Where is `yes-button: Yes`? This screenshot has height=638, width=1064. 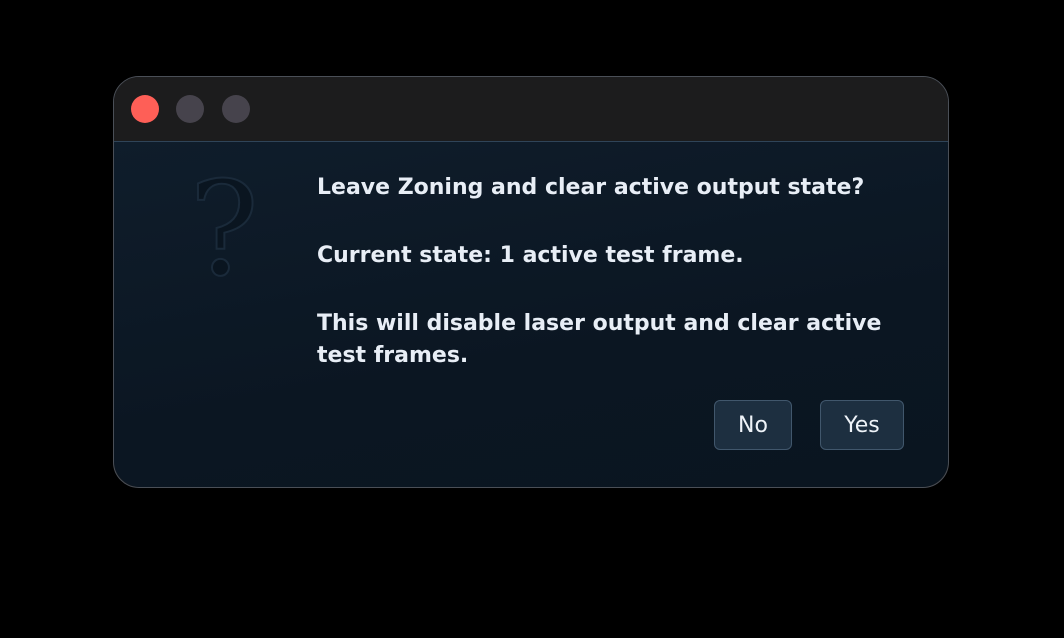 yes-button: Yes is located at coordinates (862, 425).